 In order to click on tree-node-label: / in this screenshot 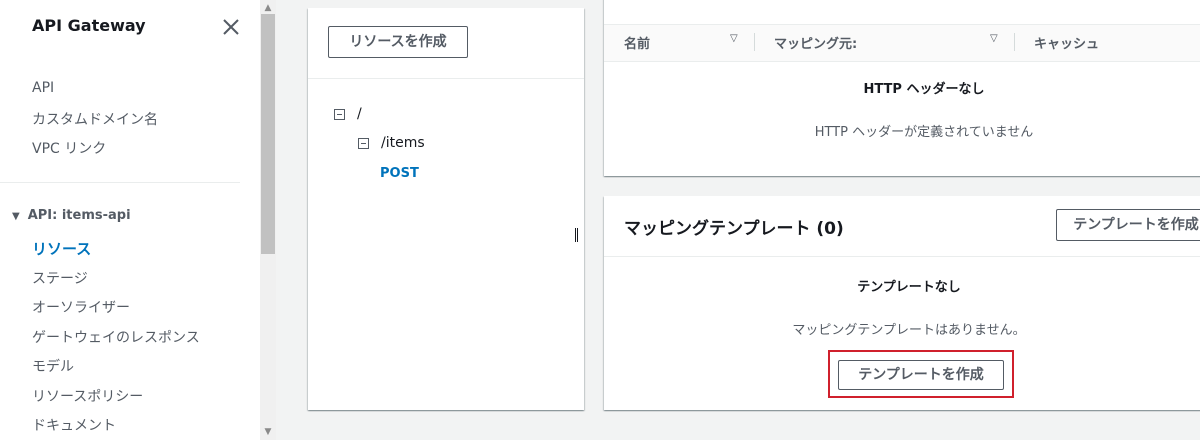, I will do `click(359, 114)`.